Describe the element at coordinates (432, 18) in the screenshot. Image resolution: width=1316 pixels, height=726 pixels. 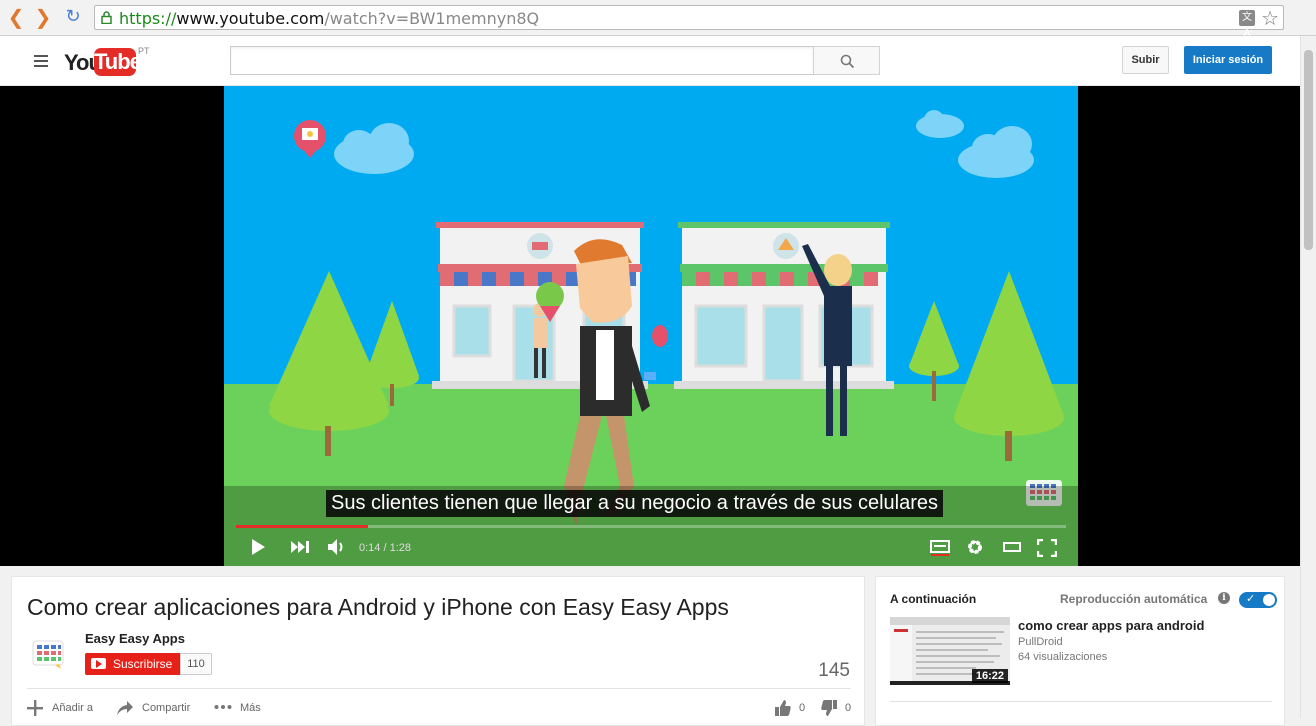
I see `url-path: /watch?v=BW1memnyn8Q` at that location.